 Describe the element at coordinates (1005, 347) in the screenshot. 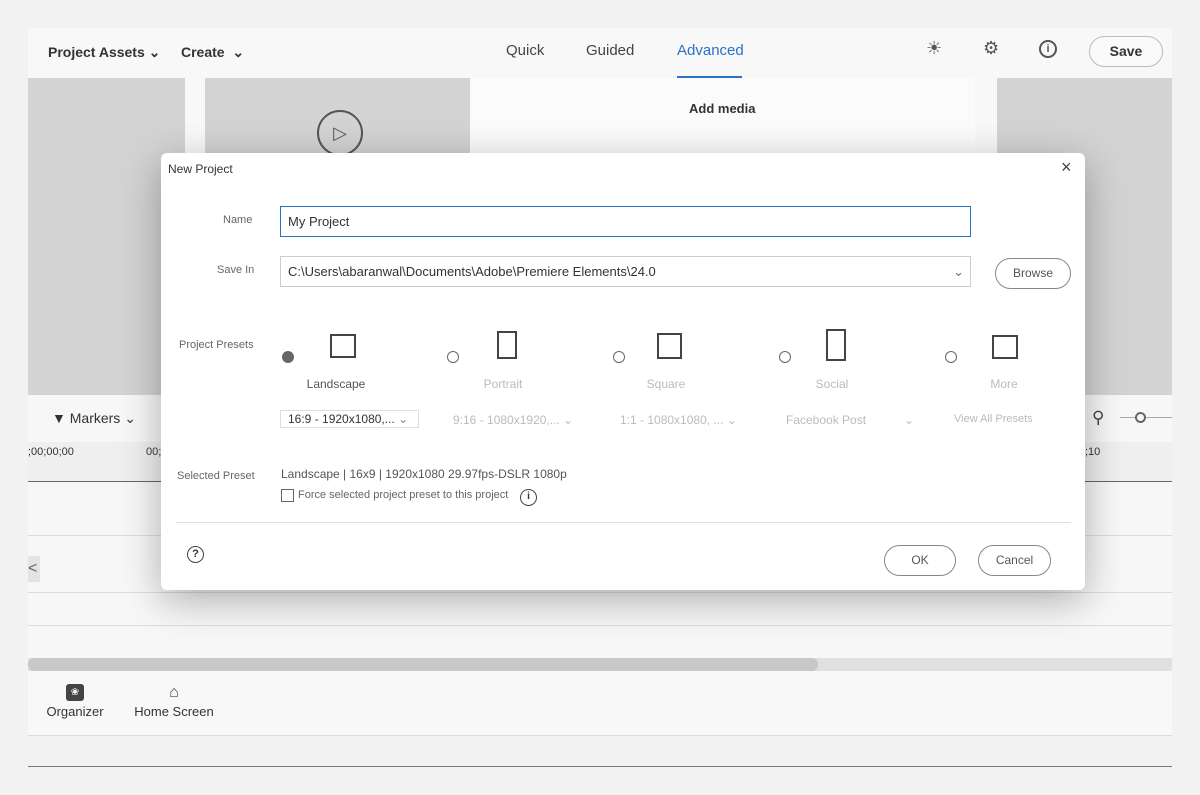

I see `more-icon` at that location.